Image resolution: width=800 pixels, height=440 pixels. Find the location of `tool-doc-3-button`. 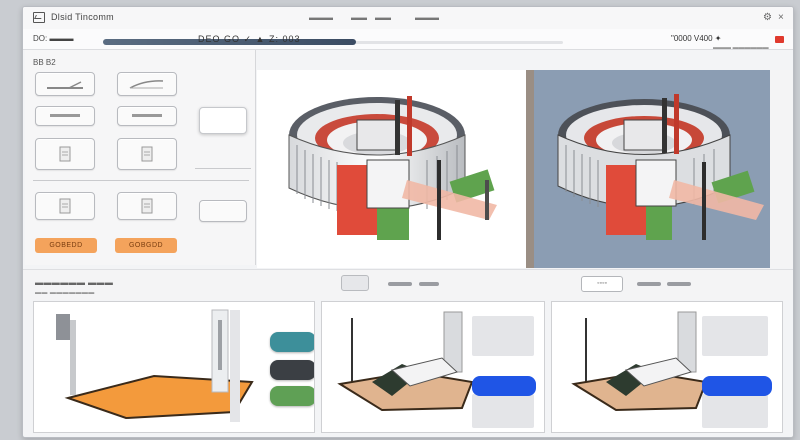

tool-doc-3-button is located at coordinates (65, 206).